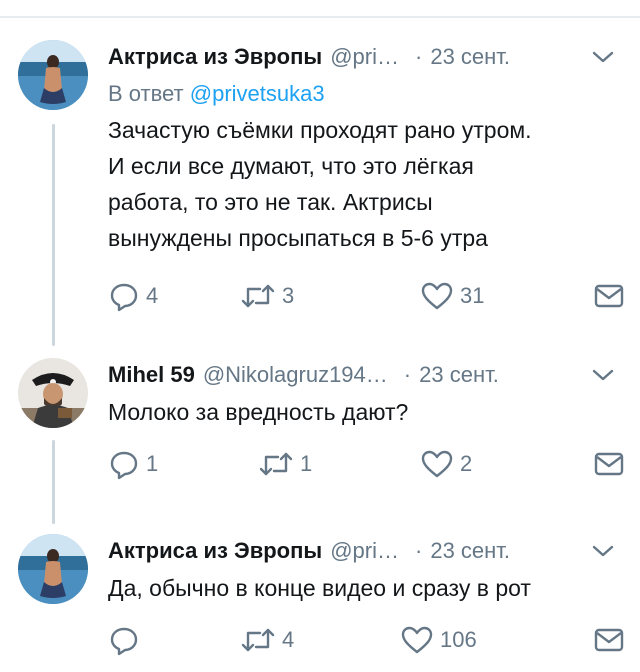 The width and height of the screenshot is (640, 672). I want to click on retweet-count: 4, so click(288, 639).